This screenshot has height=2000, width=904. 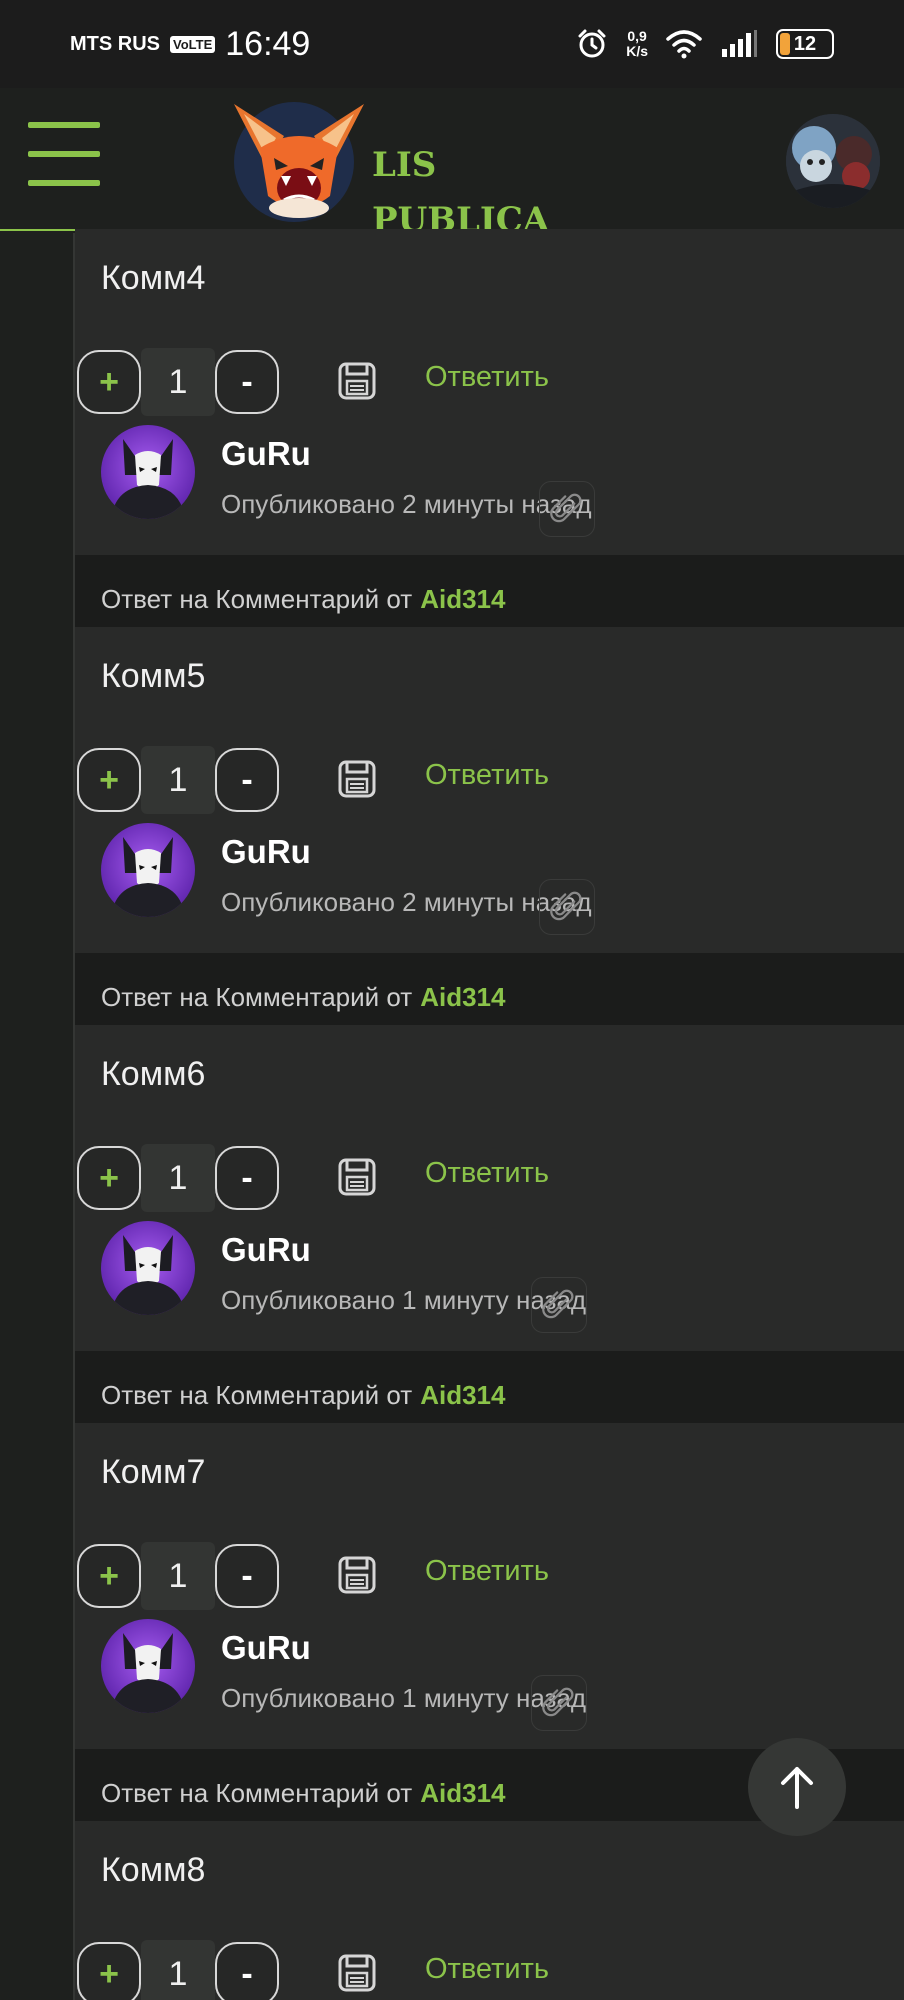 I want to click on scroll-to-top-button, so click(x=797, y=1787).